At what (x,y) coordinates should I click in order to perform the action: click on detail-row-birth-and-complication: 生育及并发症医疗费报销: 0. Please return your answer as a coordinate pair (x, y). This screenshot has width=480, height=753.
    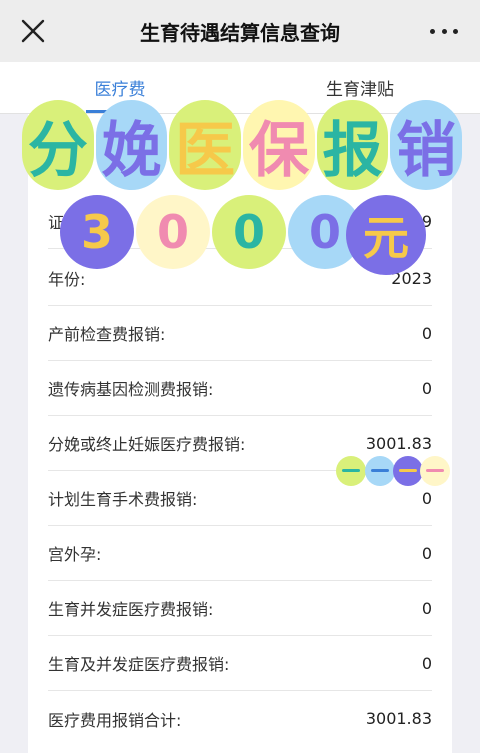
    Looking at the image, I should click on (240, 663).